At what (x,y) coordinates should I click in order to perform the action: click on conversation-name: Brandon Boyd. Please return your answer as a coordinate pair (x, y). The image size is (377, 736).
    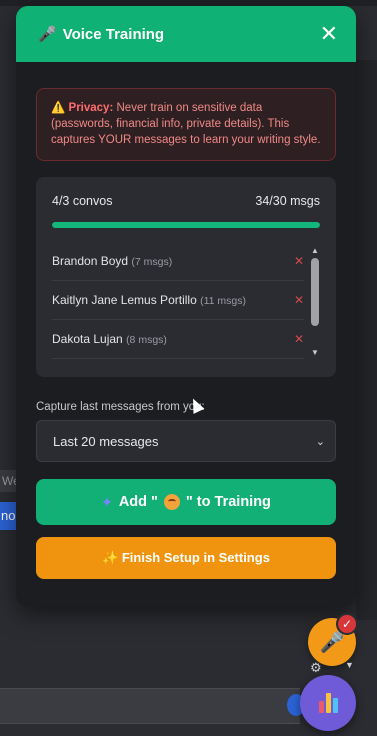
    Looking at the image, I should click on (90, 261).